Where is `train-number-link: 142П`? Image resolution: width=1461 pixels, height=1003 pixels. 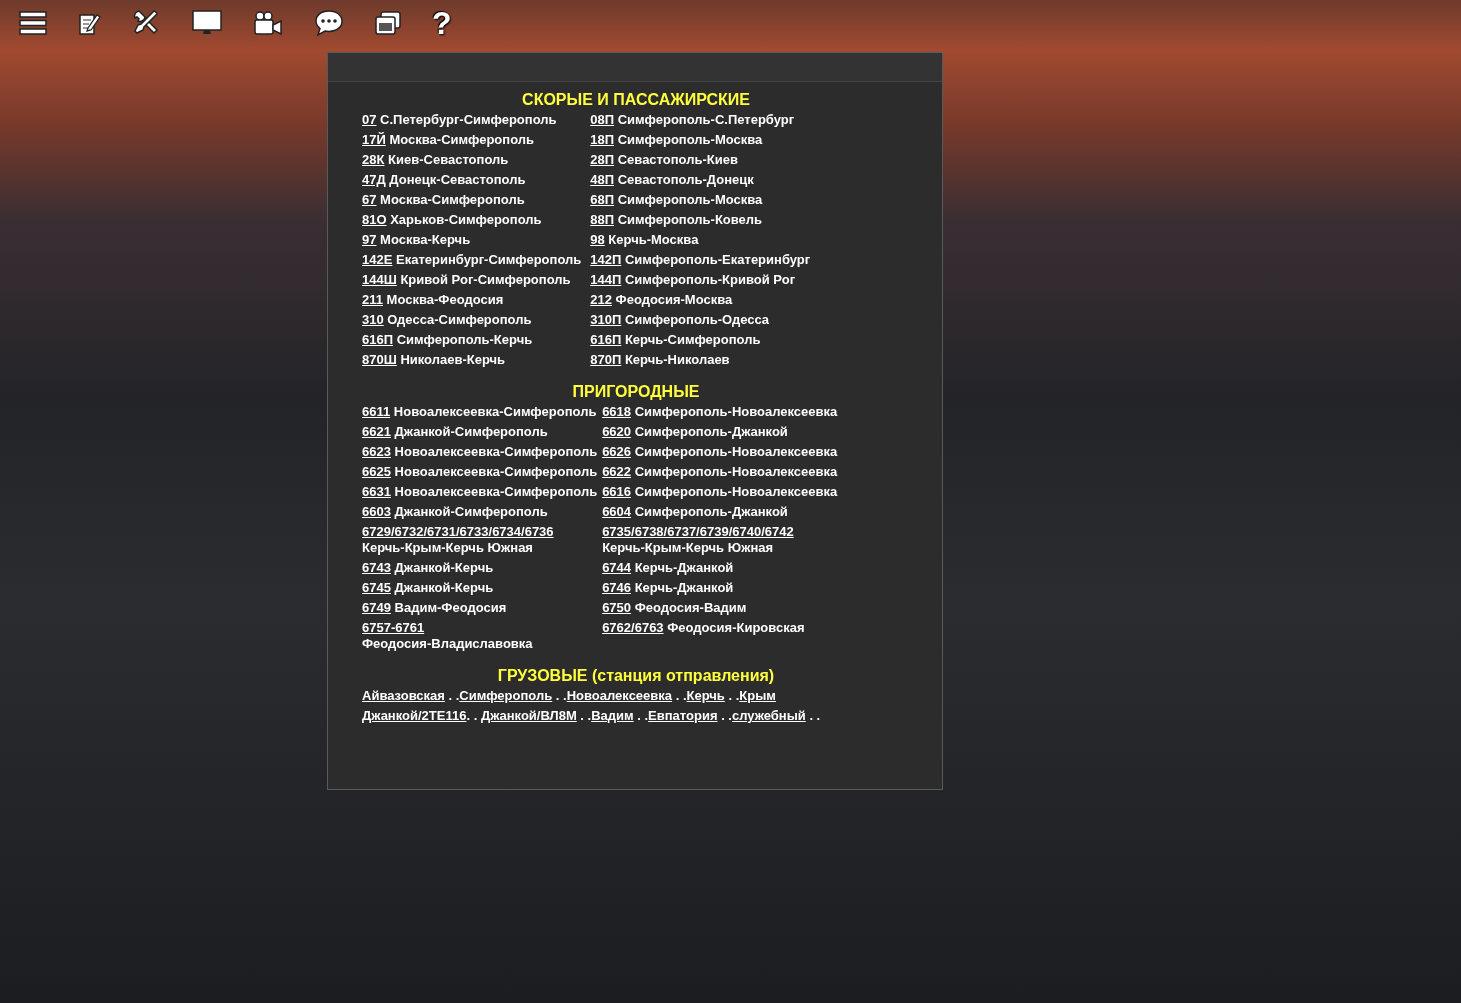
train-number-link: 142П is located at coordinates (606, 259).